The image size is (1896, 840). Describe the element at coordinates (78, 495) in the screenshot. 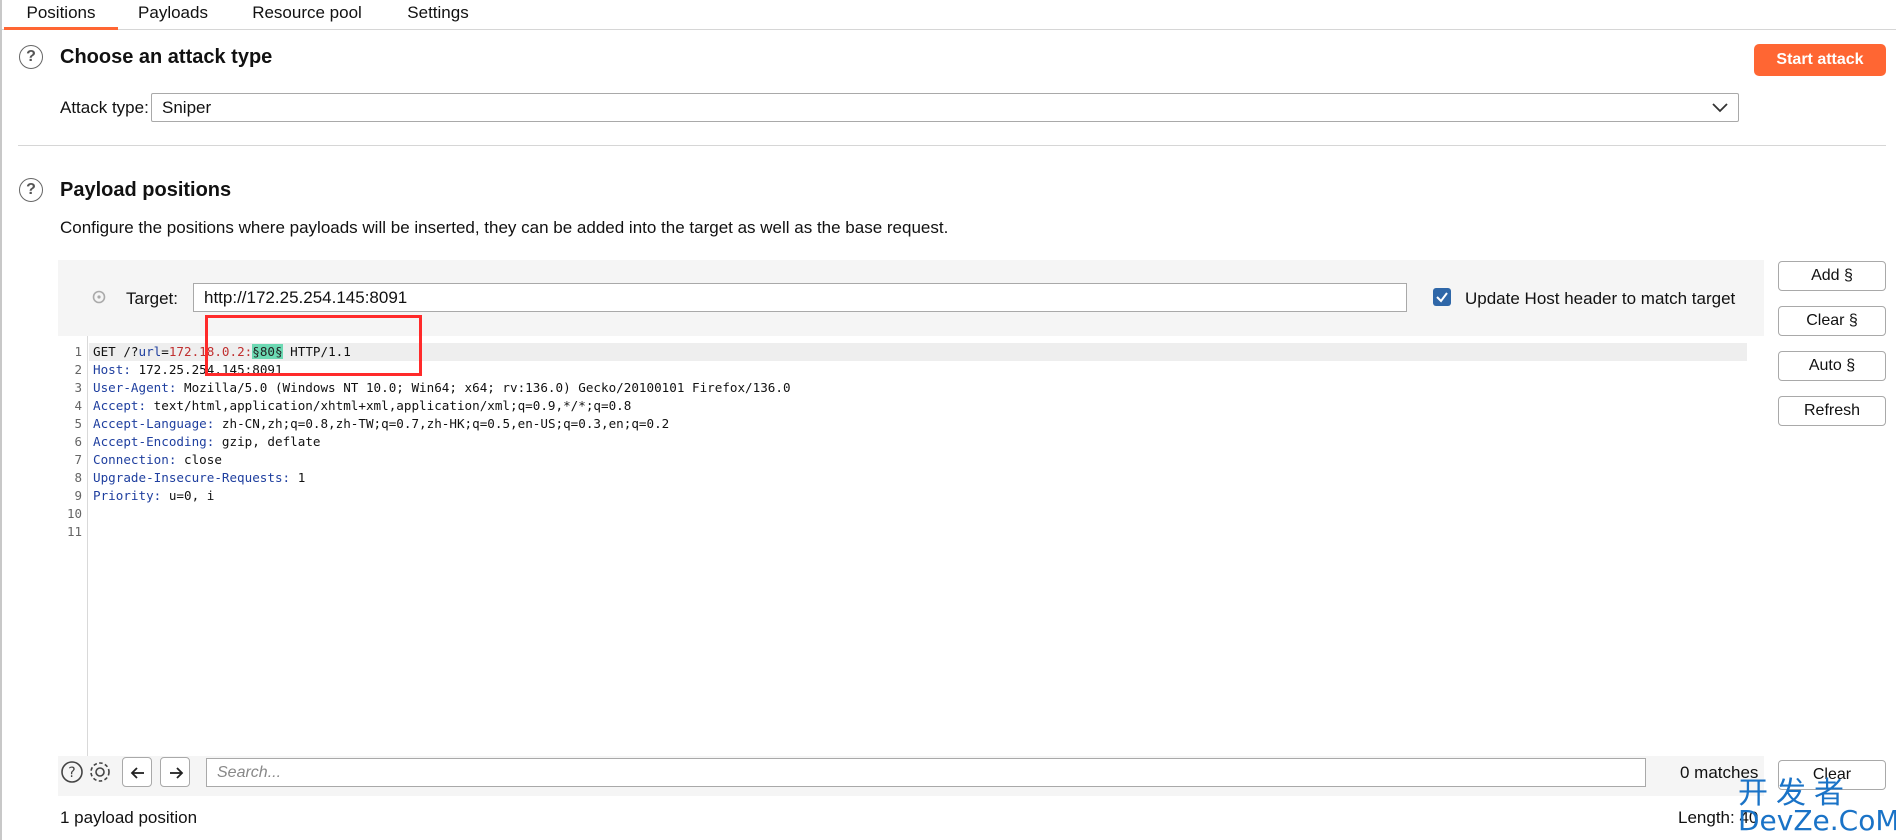

I see `line-number: 9` at that location.